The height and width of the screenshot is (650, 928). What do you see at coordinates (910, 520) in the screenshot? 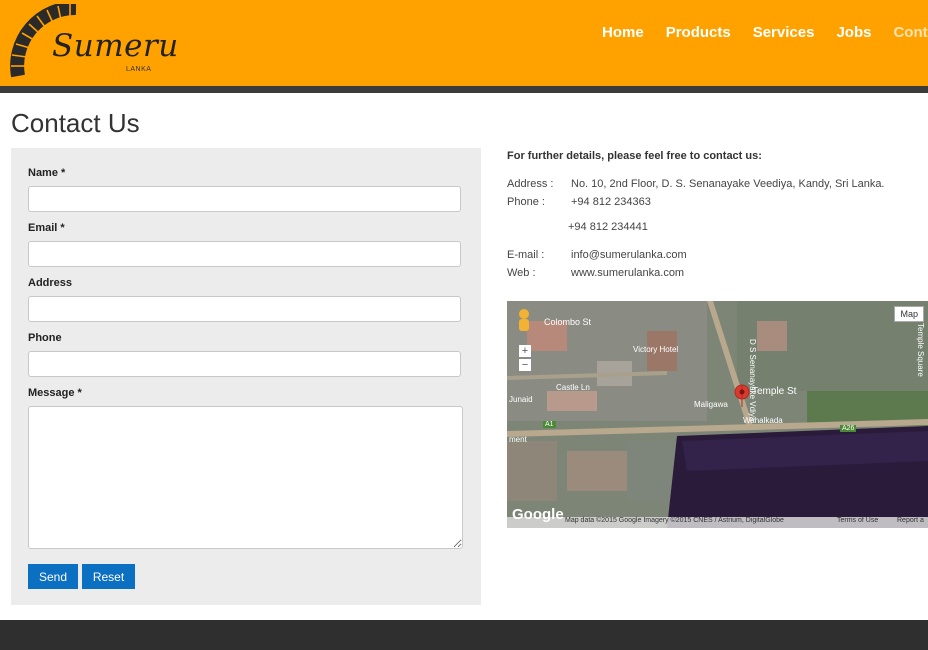
I see `map-report-link: Report a` at bounding box center [910, 520].